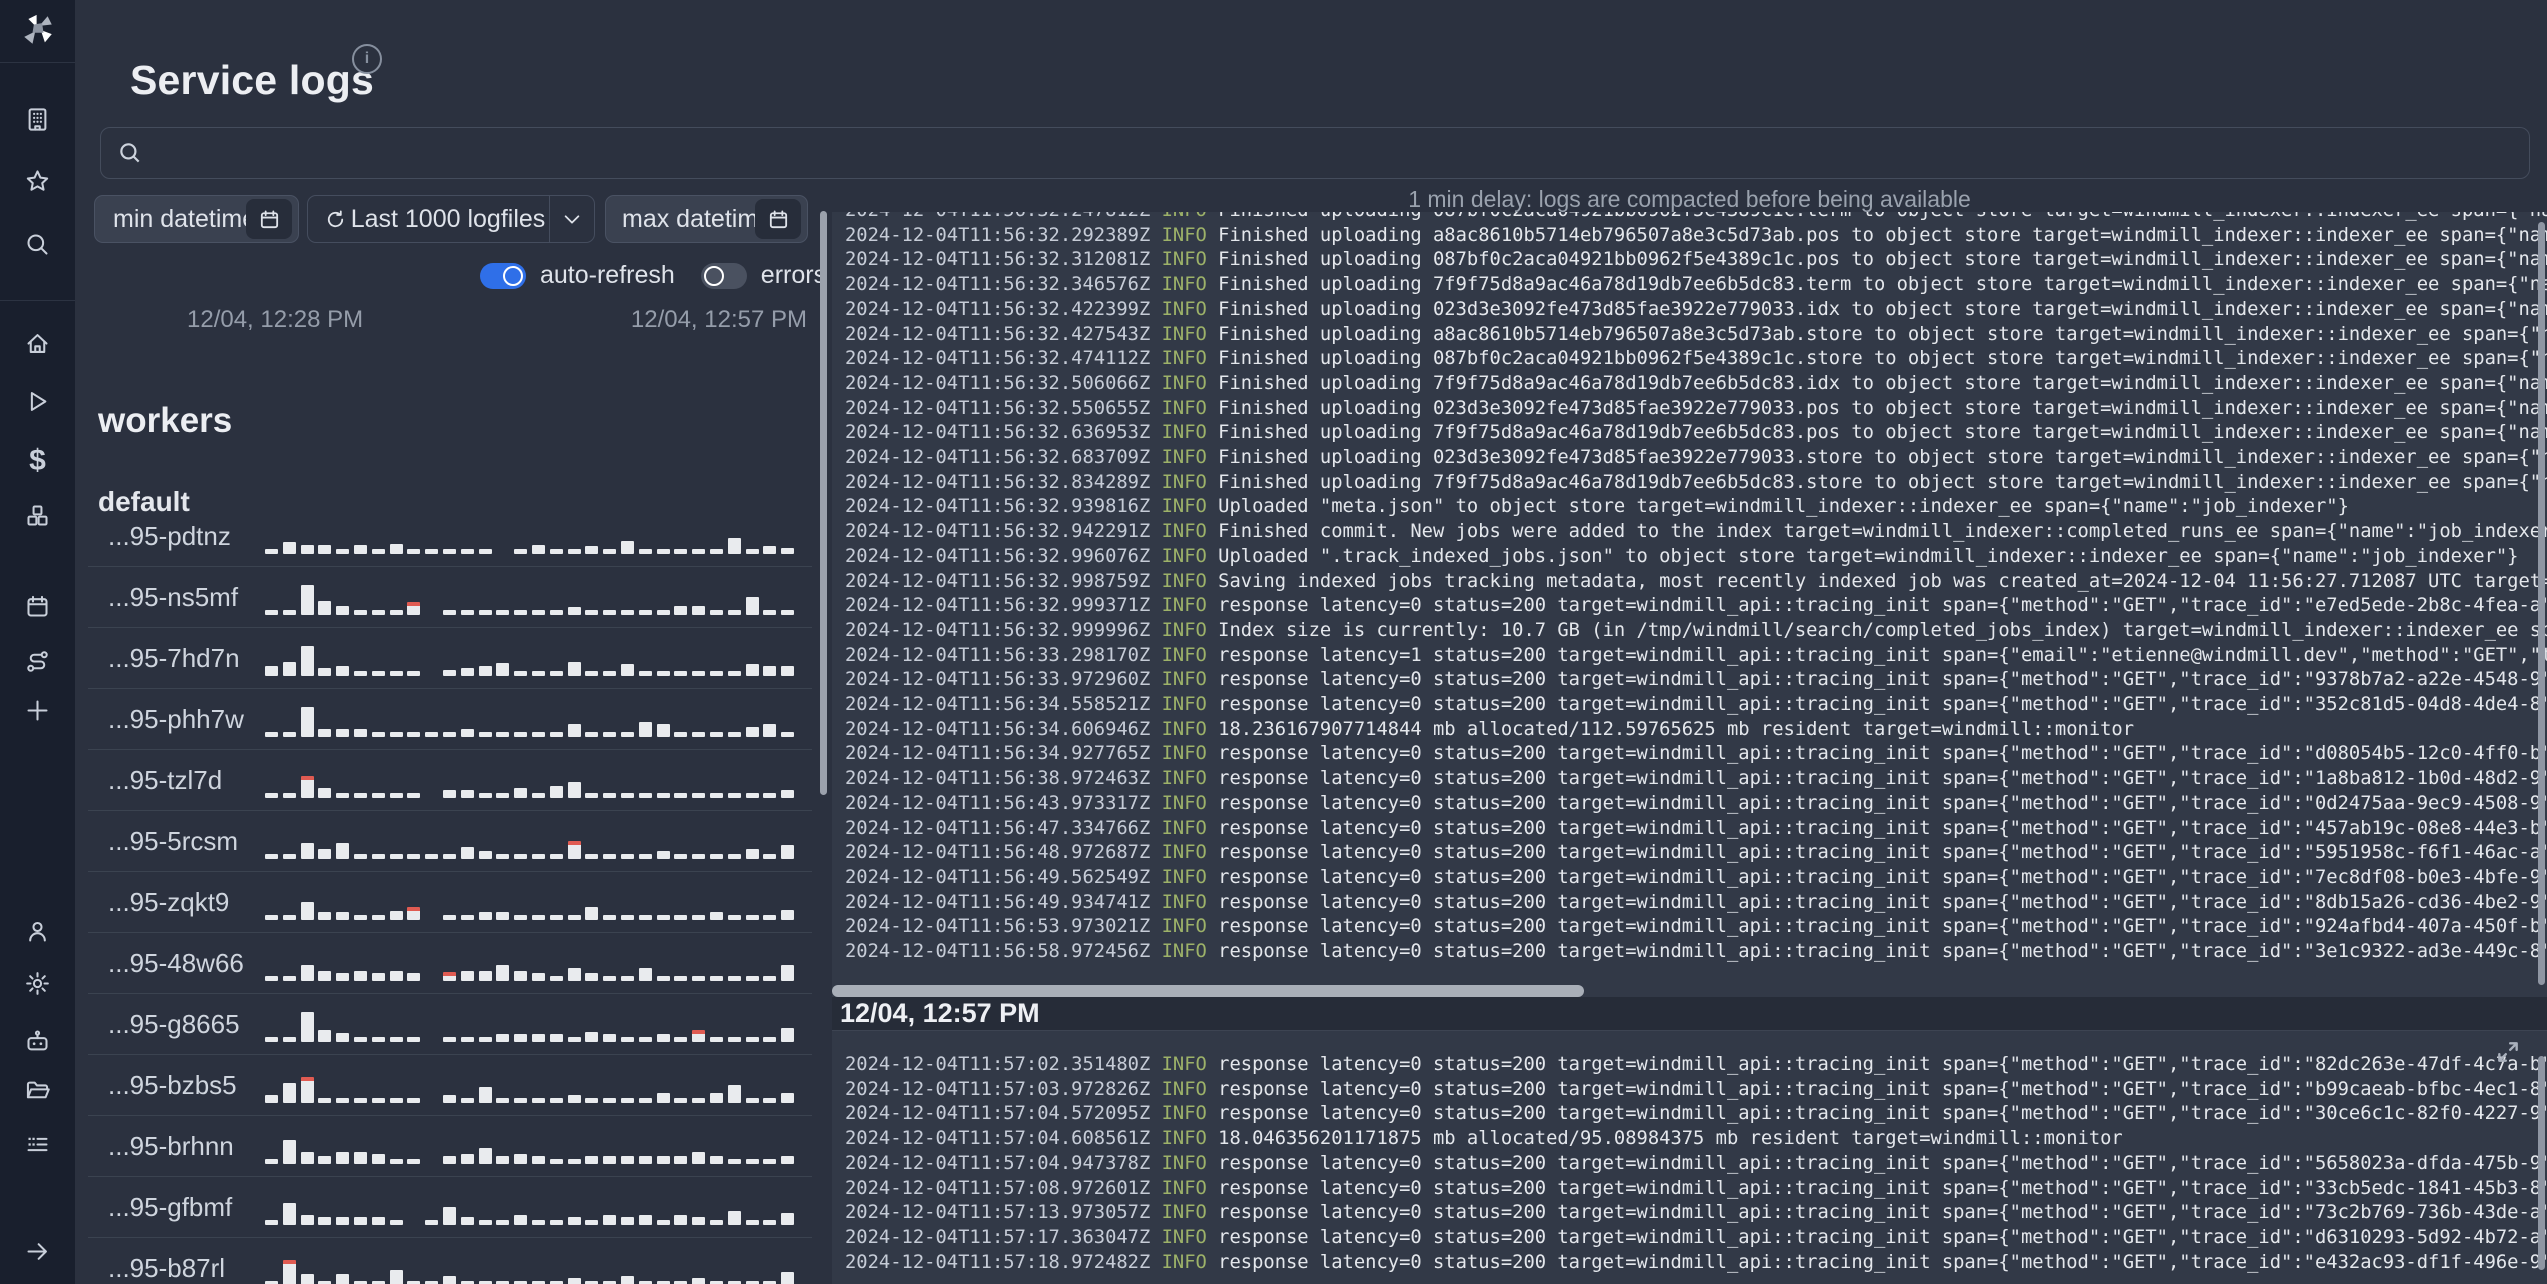  What do you see at coordinates (450, 1207) in the screenshot?
I see `worker-row: ...95-gfbmf` at bounding box center [450, 1207].